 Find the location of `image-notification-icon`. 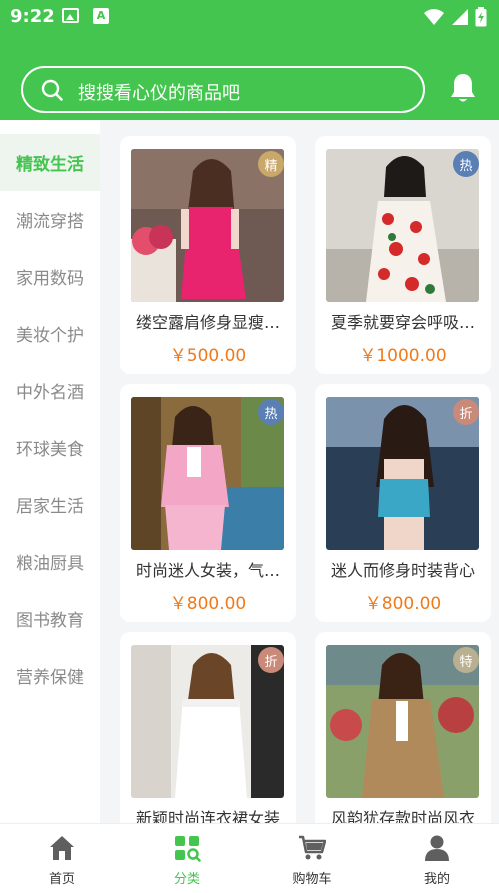

image-notification-icon is located at coordinates (70, 15).